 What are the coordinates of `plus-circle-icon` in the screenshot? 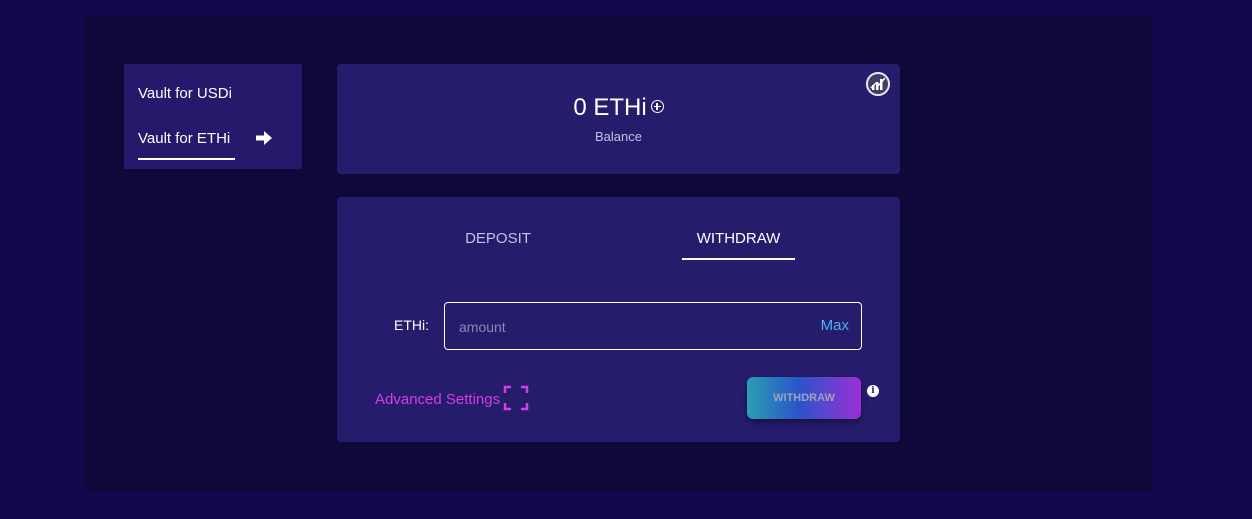 It's located at (657, 107).